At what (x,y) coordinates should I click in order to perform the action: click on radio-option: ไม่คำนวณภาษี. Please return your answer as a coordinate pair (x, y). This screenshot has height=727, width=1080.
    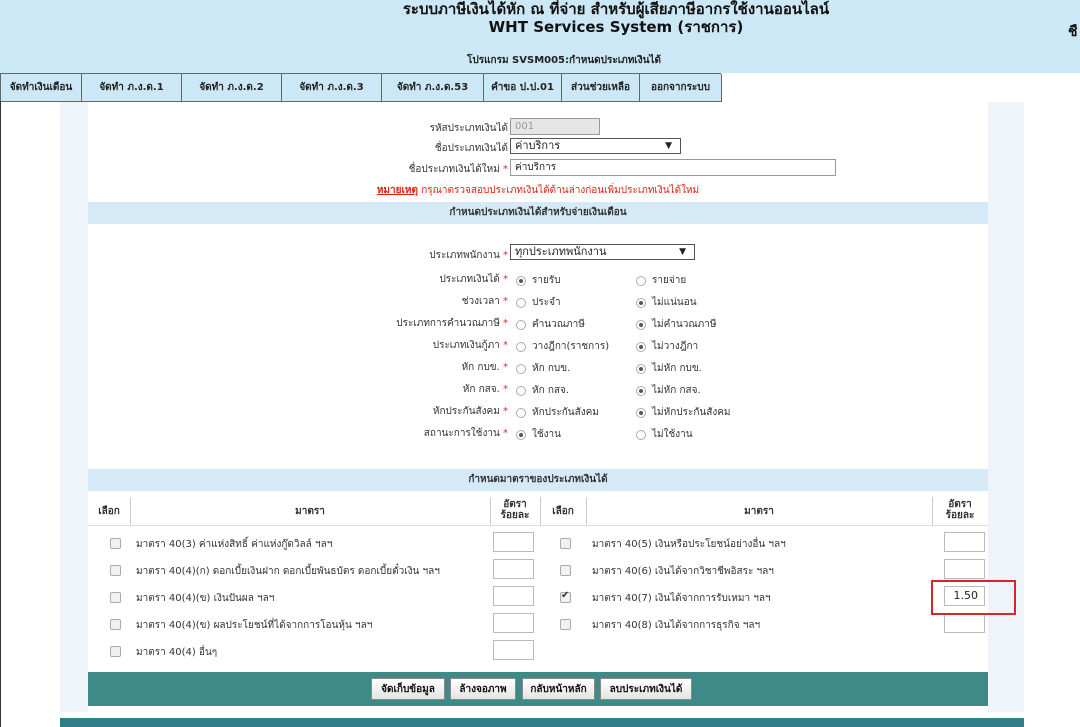
    Looking at the image, I should click on (676, 324).